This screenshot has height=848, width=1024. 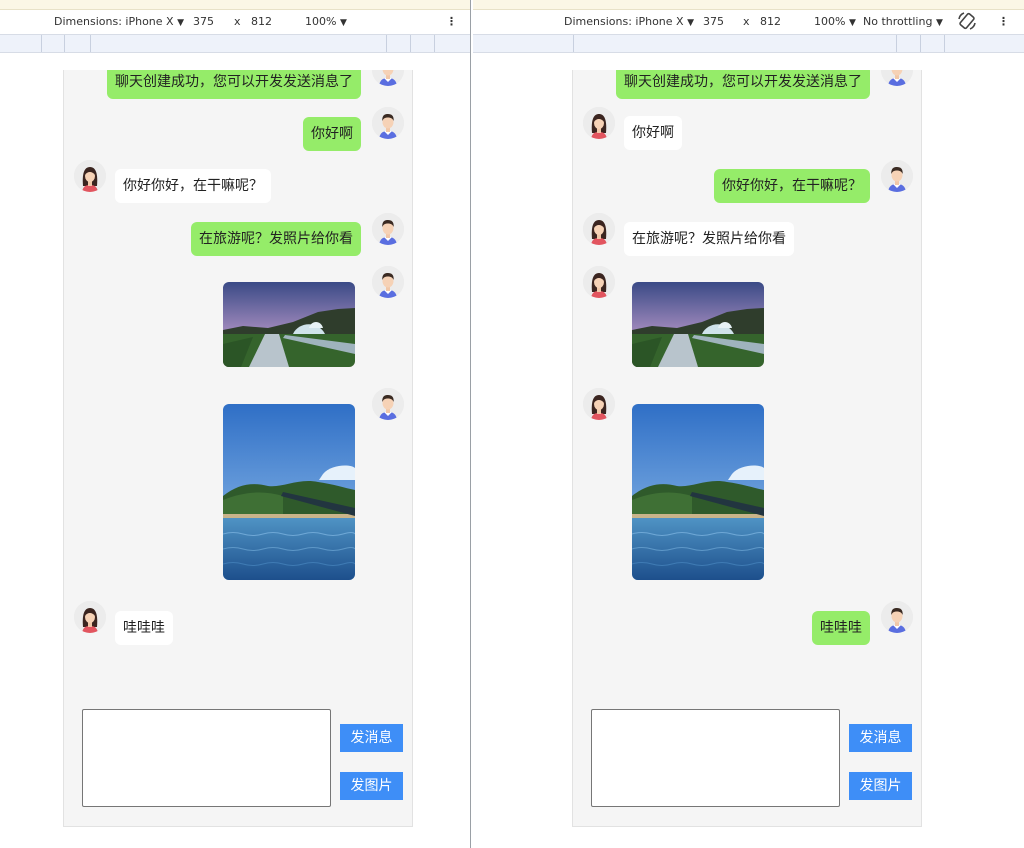 I want to click on message-bubble-mine: 你好你好，在干嘛呢？, so click(x=792, y=186).